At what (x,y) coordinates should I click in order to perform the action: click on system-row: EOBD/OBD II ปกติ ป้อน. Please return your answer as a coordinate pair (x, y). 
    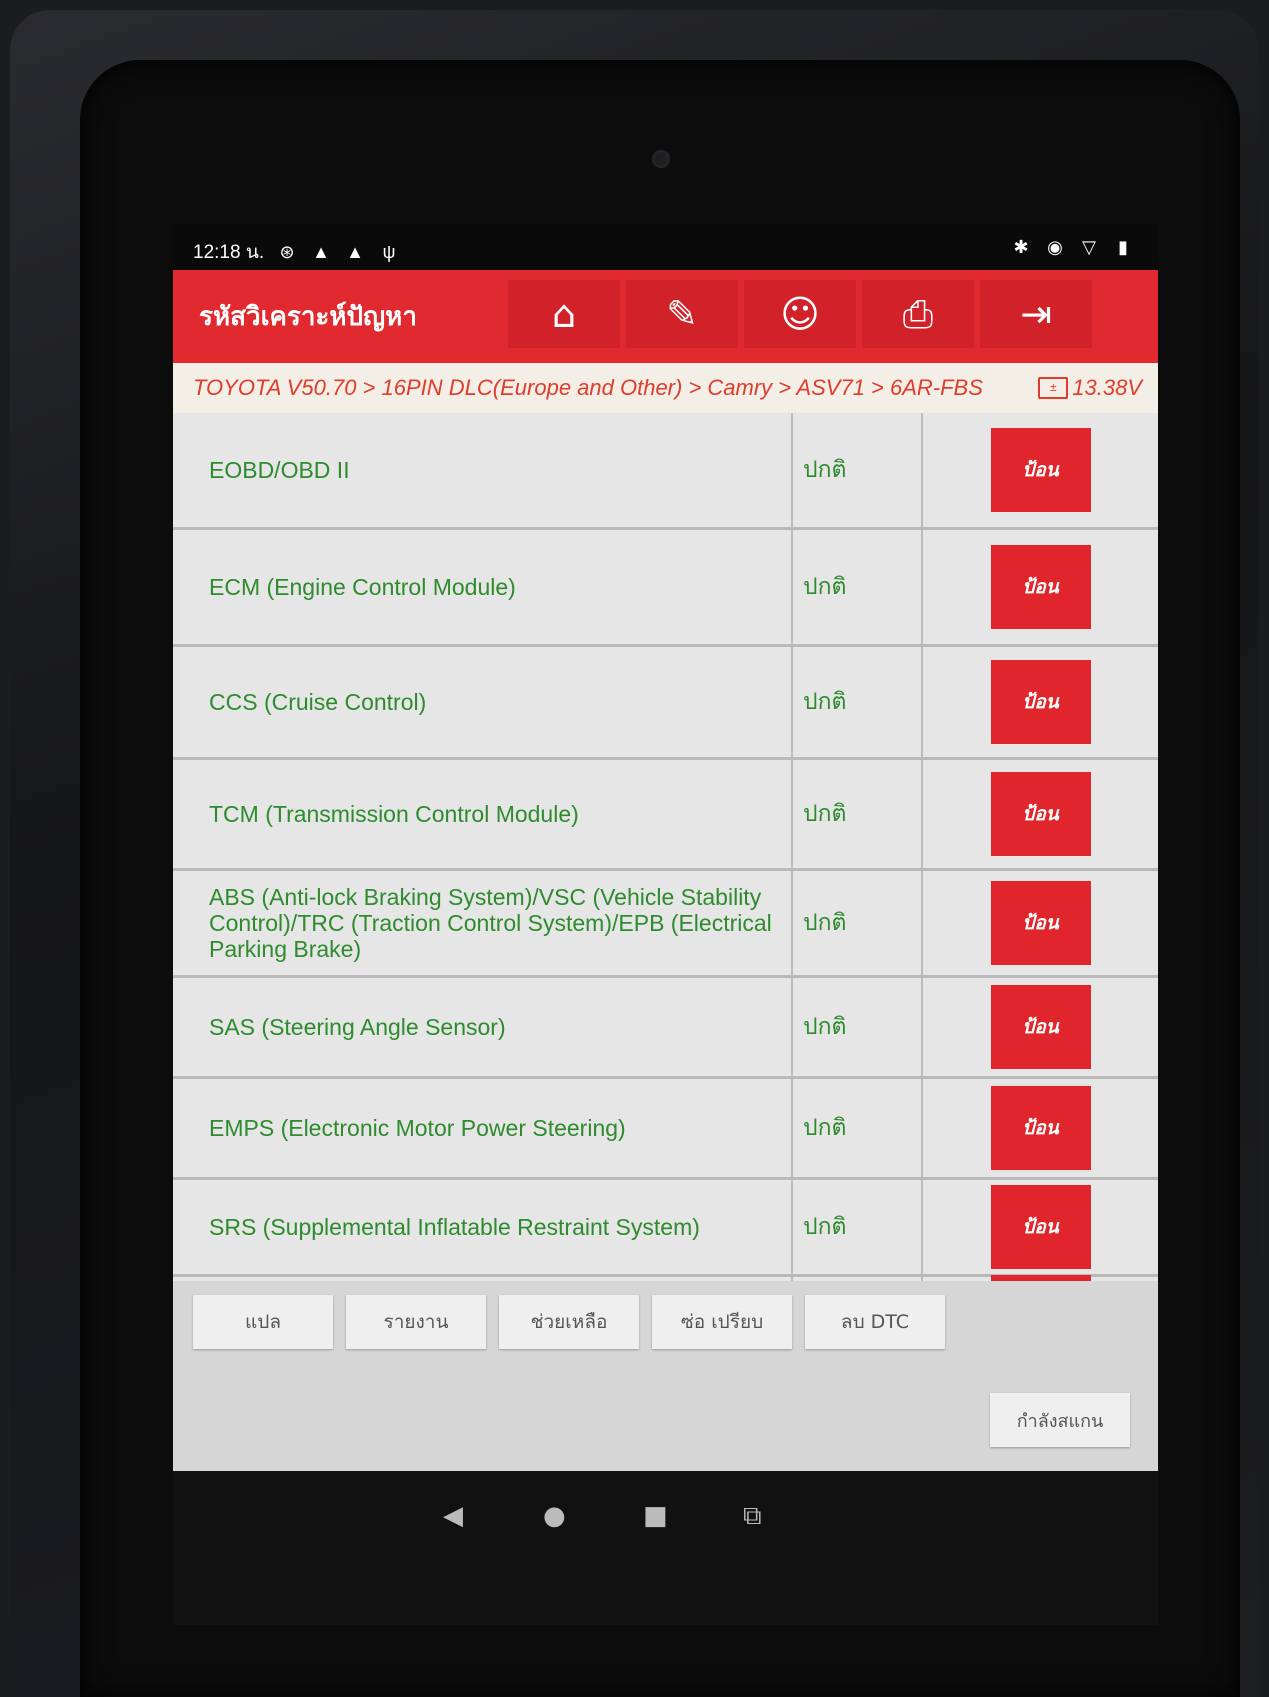
    Looking at the image, I should click on (665, 471).